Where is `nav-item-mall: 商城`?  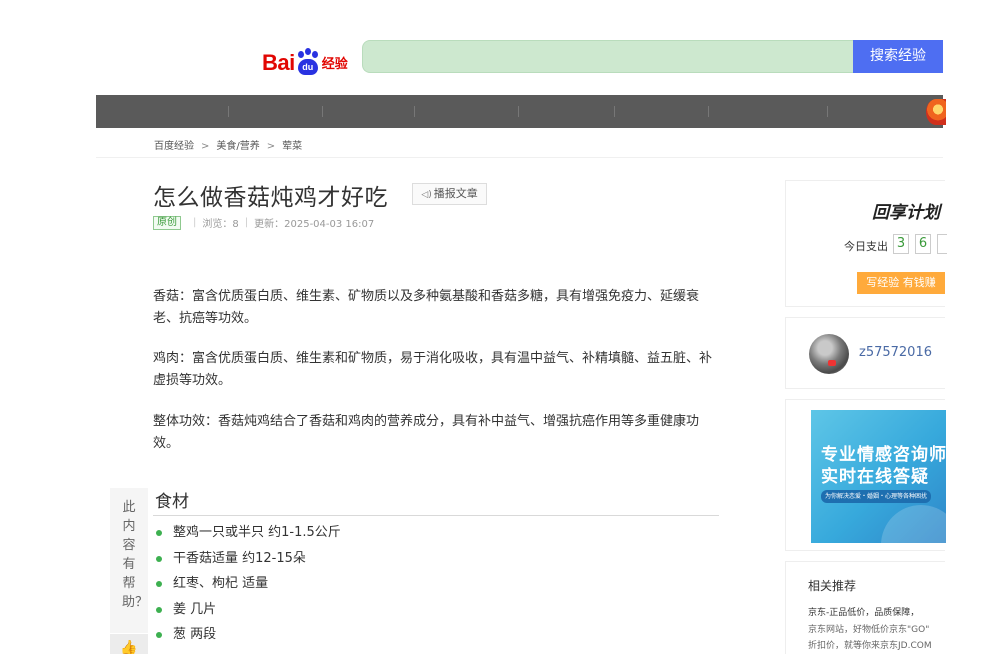
nav-item-mall: 商城 is located at coordinates (661, 16).